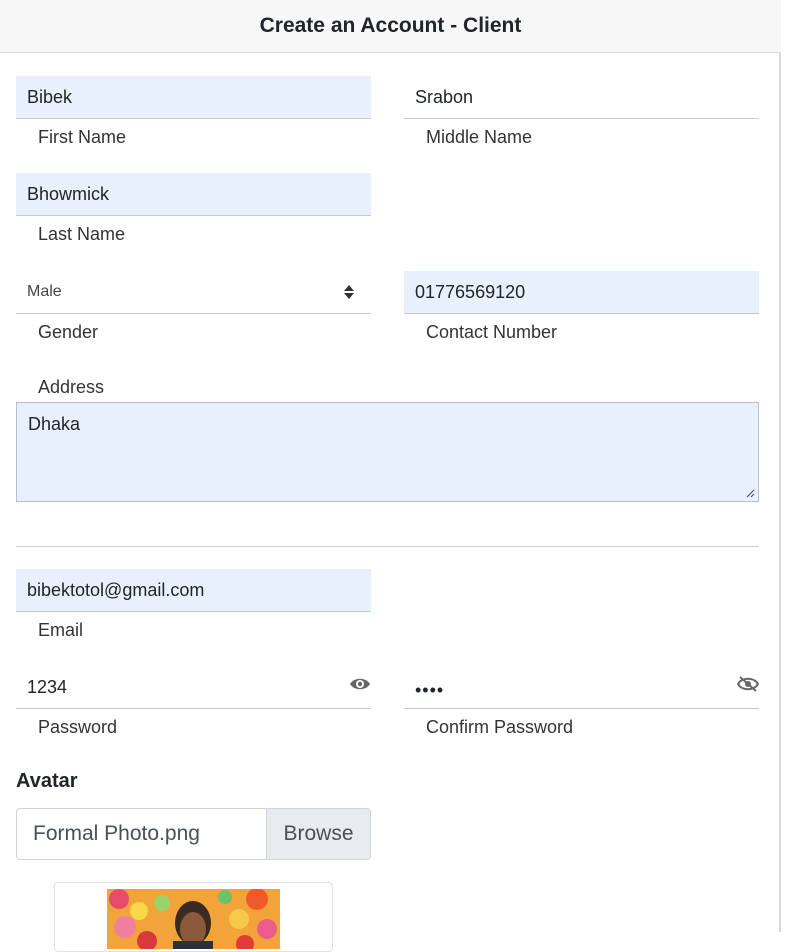 The width and height of the screenshot is (787, 952). I want to click on contact-number-label: Contact Number, so click(492, 332).